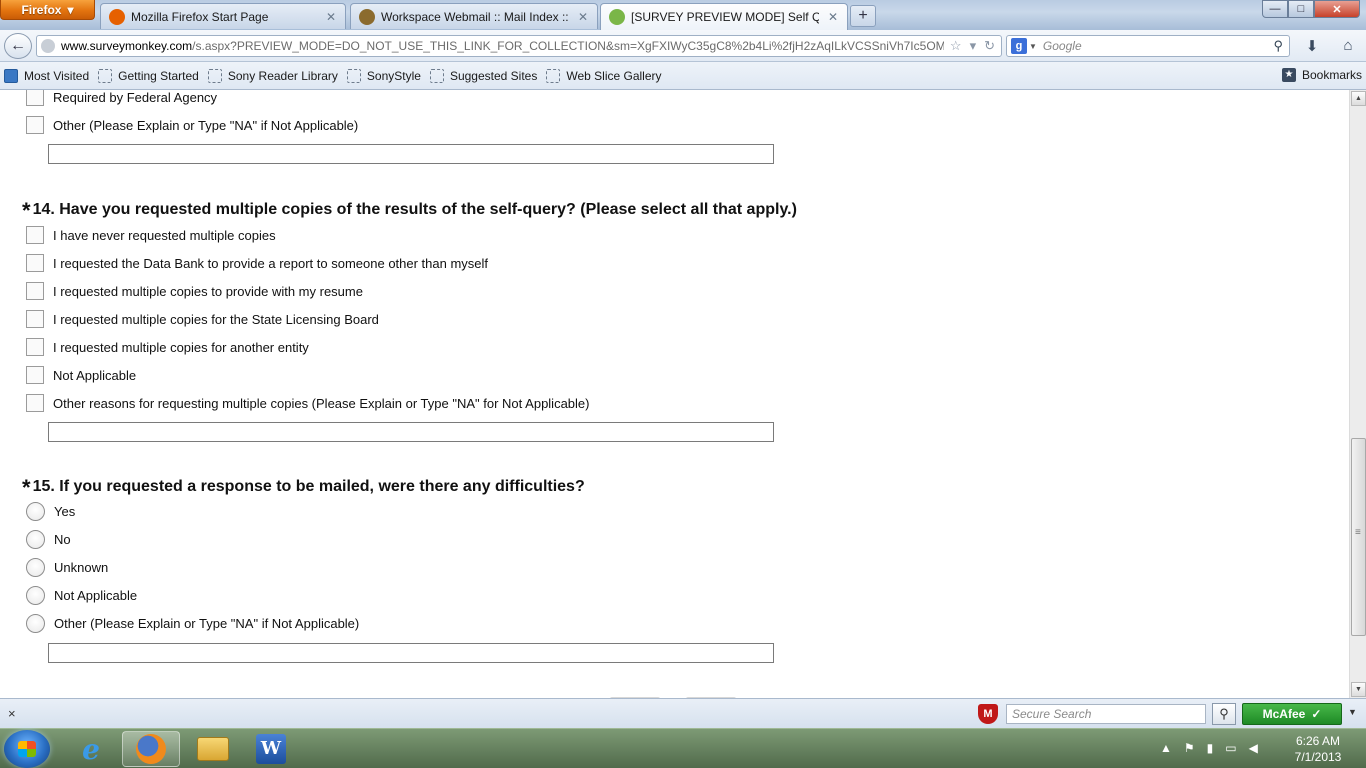 The height and width of the screenshot is (768, 1366). Describe the element at coordinates (12, 713) in the screenshot. I see `close-addon-bar-icon: ×` at that location.